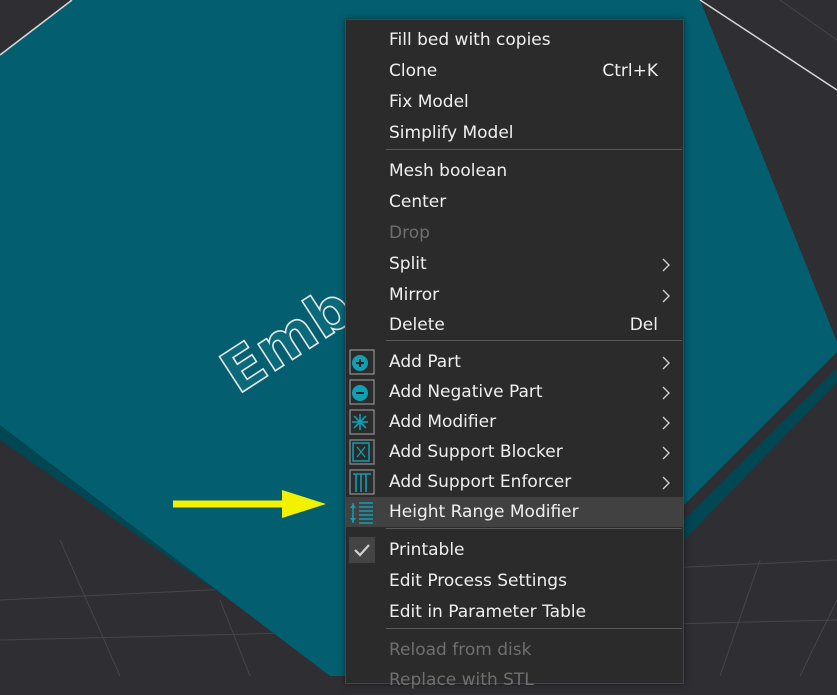 This screenshot has height=695, width=837. What do you see at coordinates (461, 680) in the screenshot?
I see `menu-item-label: Replace with STL` at bounding box center [461, 680].